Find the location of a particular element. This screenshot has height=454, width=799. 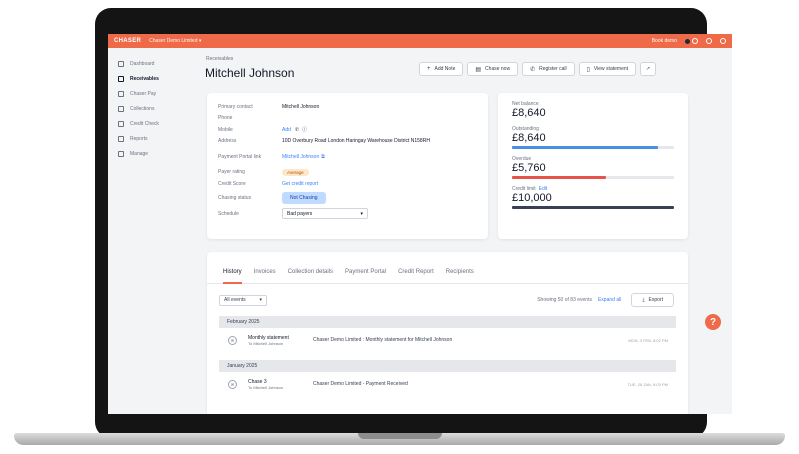

tab-credit-report: Credit Report is located at coordinates (416, 276).